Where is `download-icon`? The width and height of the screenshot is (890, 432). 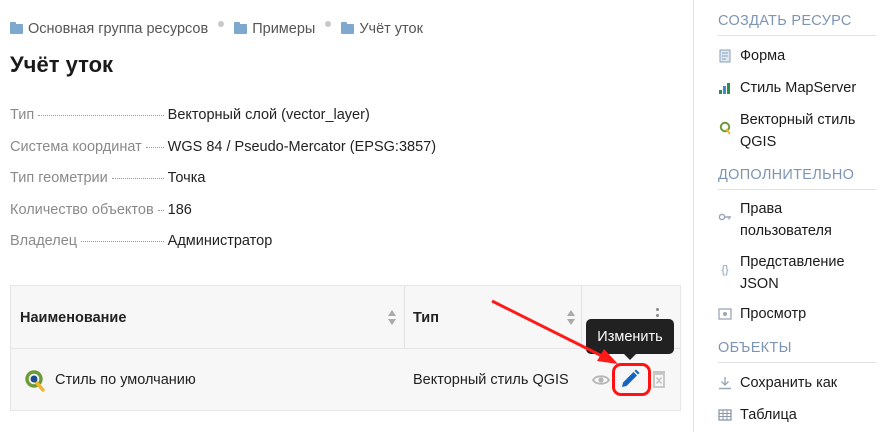
download-icon is located at coordinates (725, 383).